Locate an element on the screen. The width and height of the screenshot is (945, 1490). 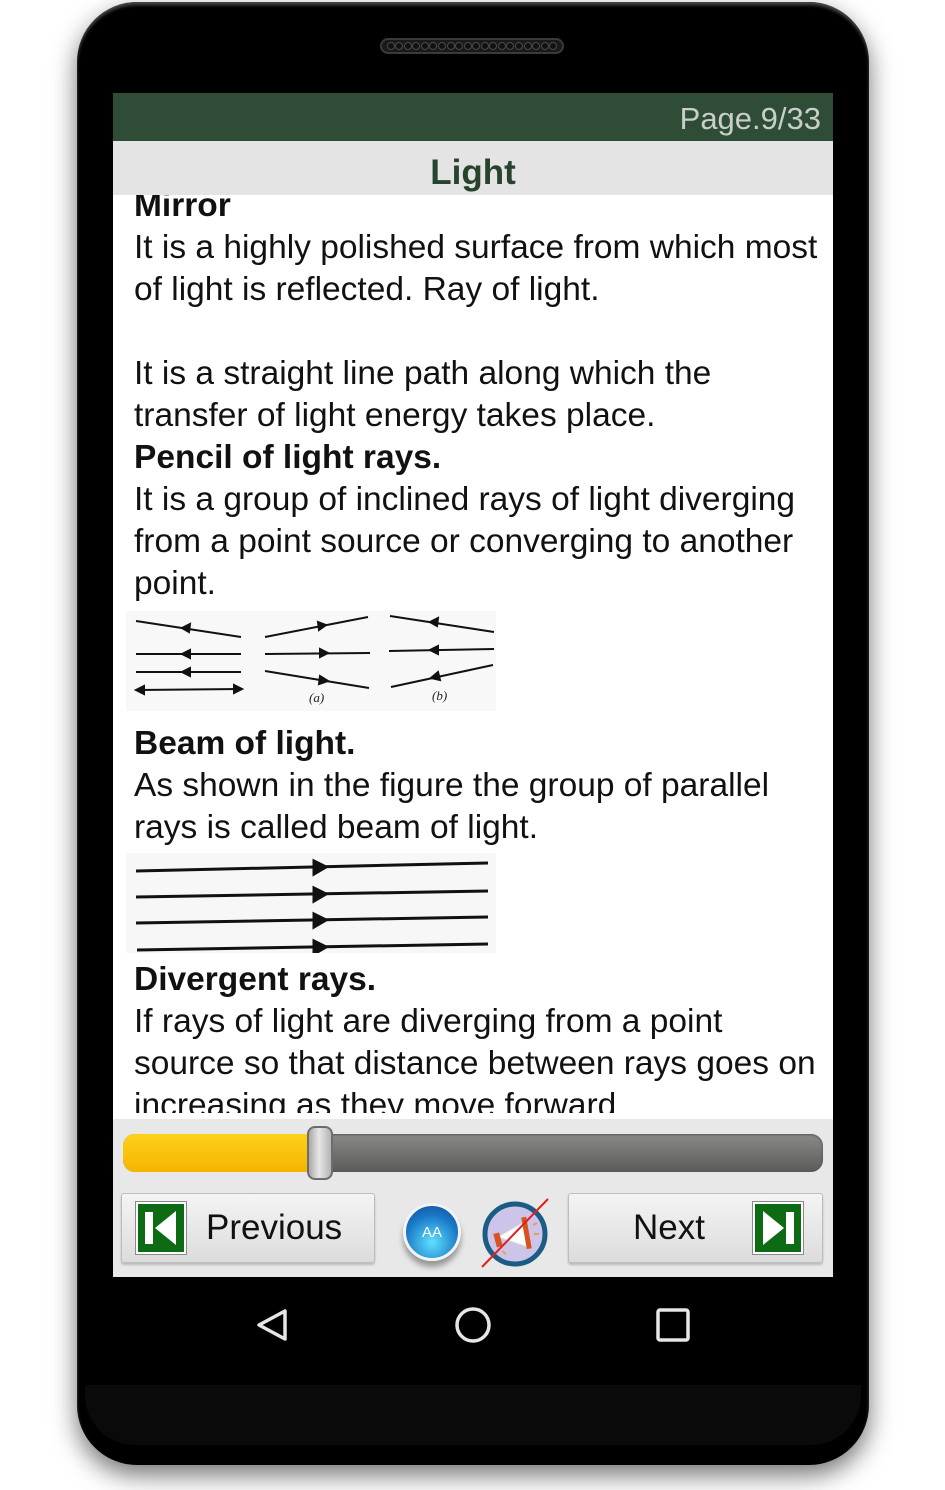
page-indicator: Page.9/33 is located at coordinates (750, 118).